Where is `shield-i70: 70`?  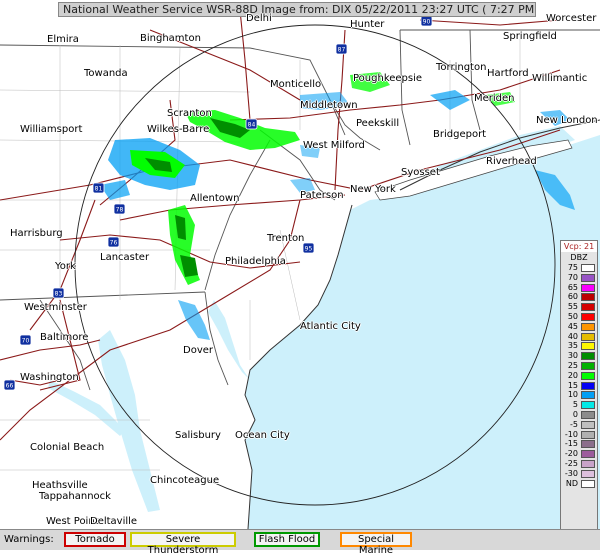
shield-i70: 70 is located at coordinates (25, 340).